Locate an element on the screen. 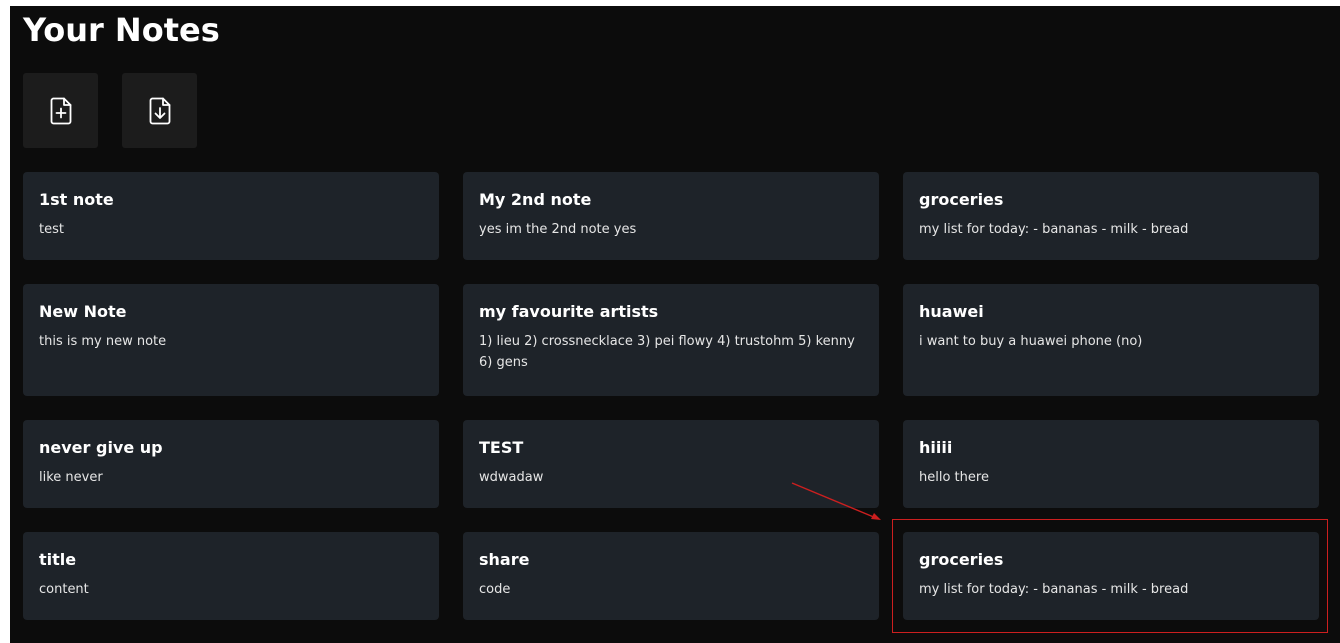 This screenshot has height=643, width=1340. file-download-icon is located at coordinates (159, 110).